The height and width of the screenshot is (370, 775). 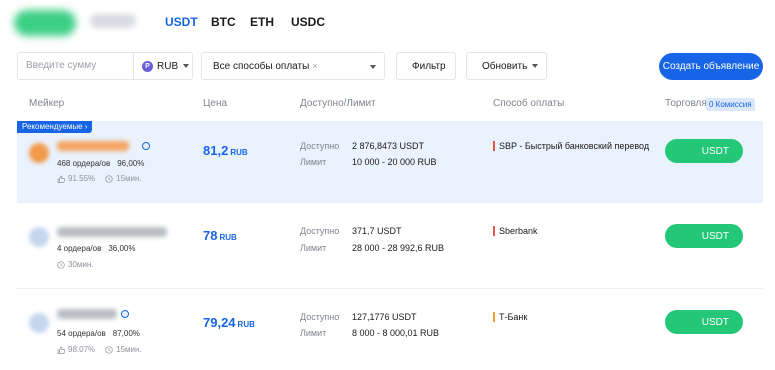 I want to click on rating-time: 30мин., so click(x=75, y=264).